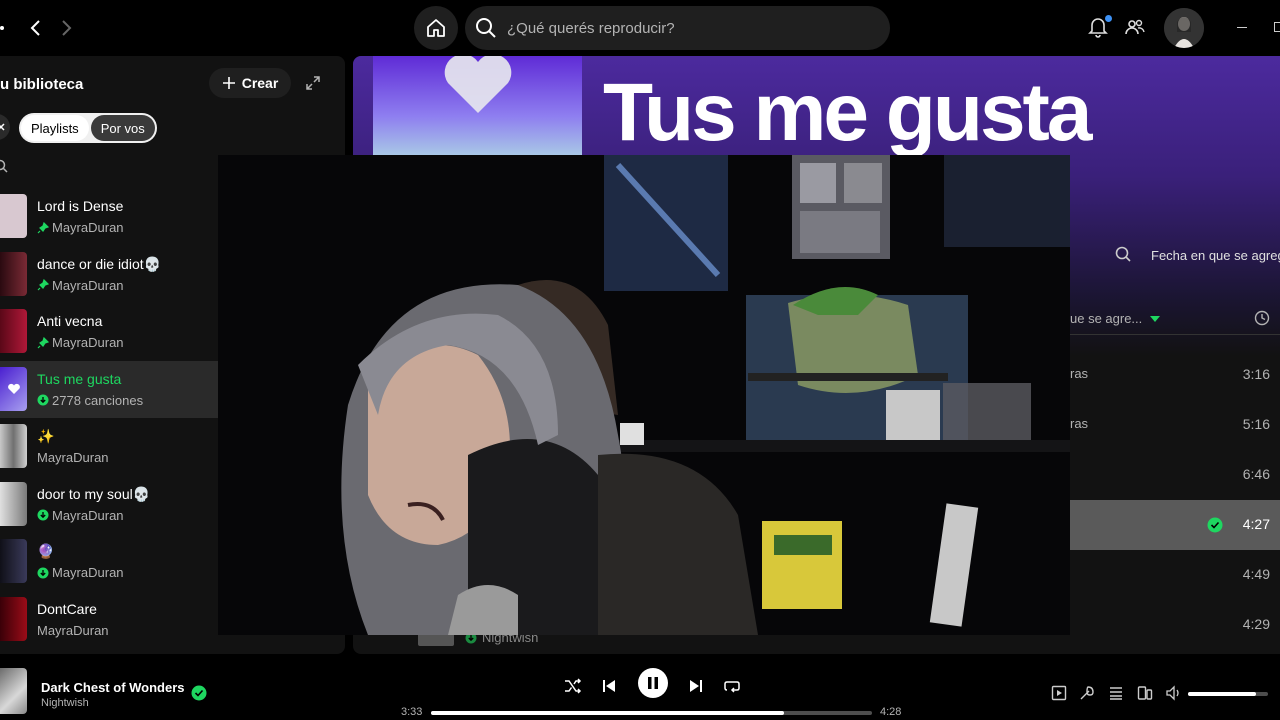 The image size is (1280, 720). I want to click on library-search-icon, so click(4, 166).